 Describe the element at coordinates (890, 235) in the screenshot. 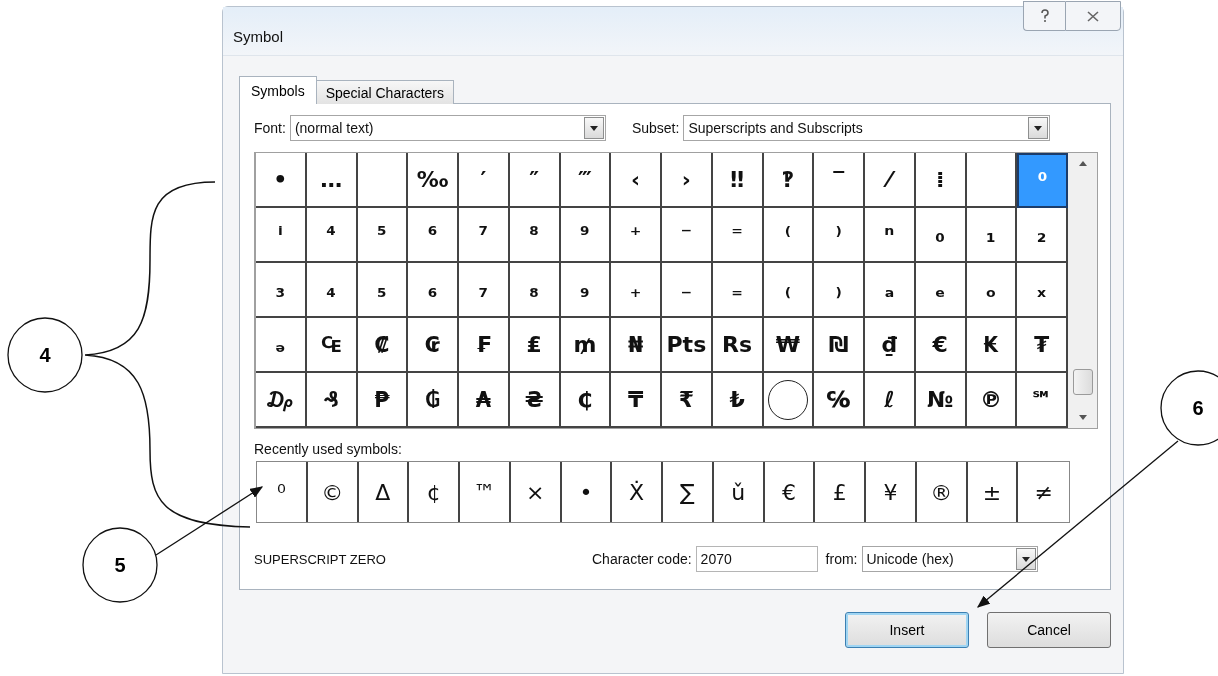

I see `symbol-cell: ⁿ` at that location.